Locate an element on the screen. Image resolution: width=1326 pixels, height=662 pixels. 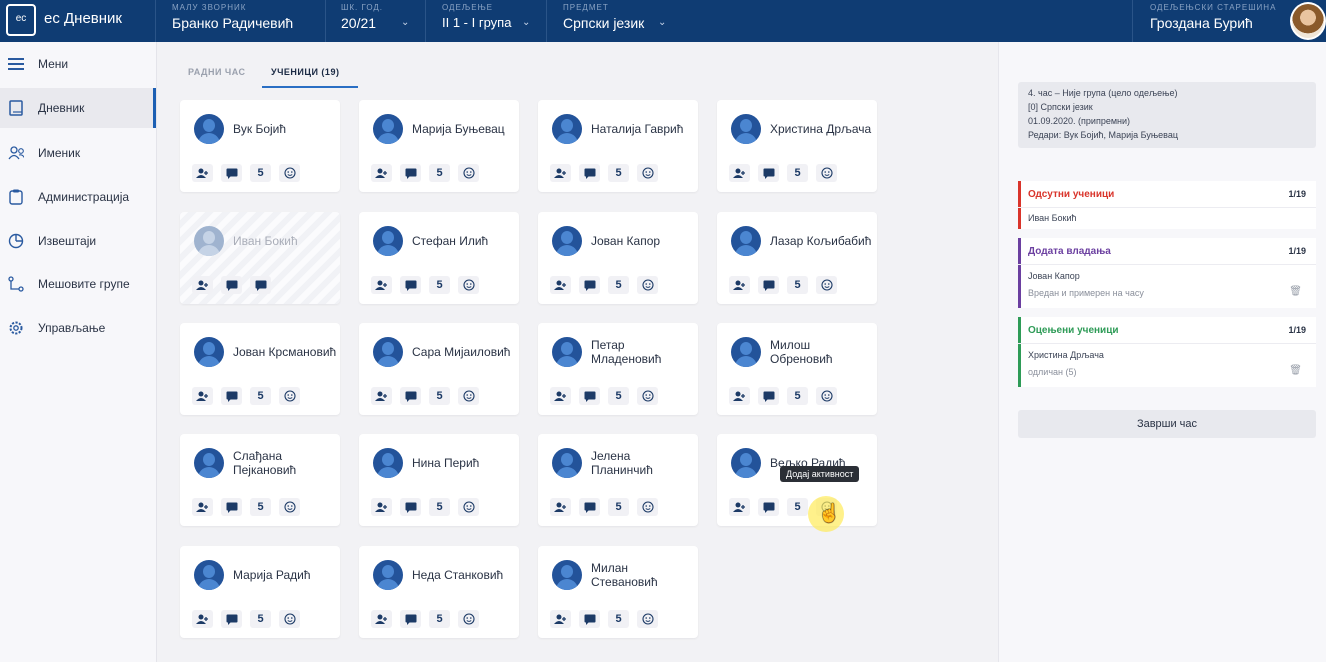
sidebar-item-reports: Извештаји is located at coordinates (78, 241).